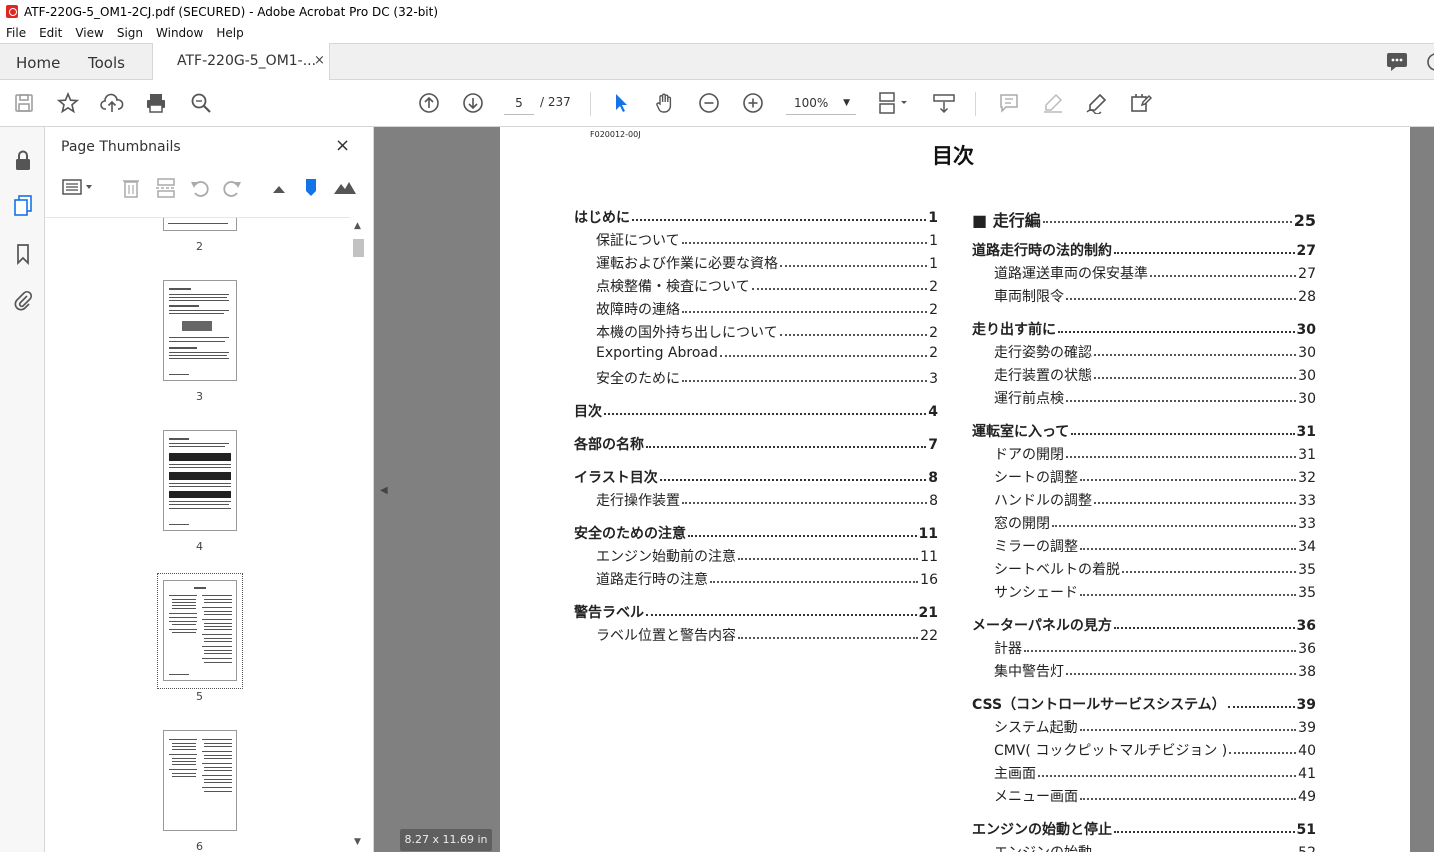 The image size is (1434, 852). What do you see at coordinates (357, 226) in the screenshot?
I see `scroll-up-icon: ▲` at bounding box center [357, 226].